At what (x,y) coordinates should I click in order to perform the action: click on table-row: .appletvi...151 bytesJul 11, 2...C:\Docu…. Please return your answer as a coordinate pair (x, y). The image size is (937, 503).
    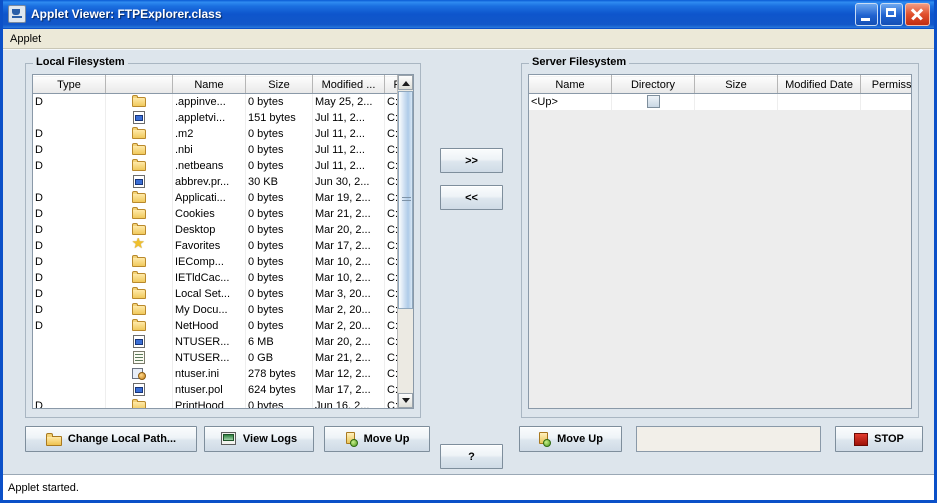
    Looking at the image, I should click on (215, 118).